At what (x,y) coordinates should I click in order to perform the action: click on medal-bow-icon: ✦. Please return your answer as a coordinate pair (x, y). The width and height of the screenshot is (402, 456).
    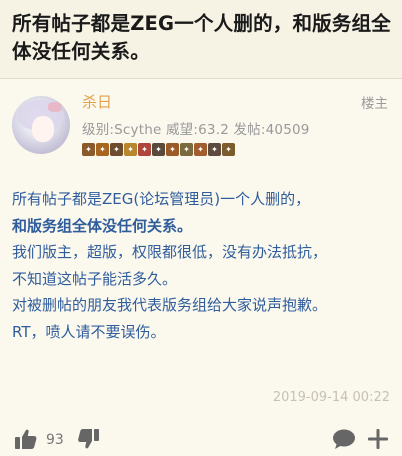
    Looking at the image, I should click on (186, 149).